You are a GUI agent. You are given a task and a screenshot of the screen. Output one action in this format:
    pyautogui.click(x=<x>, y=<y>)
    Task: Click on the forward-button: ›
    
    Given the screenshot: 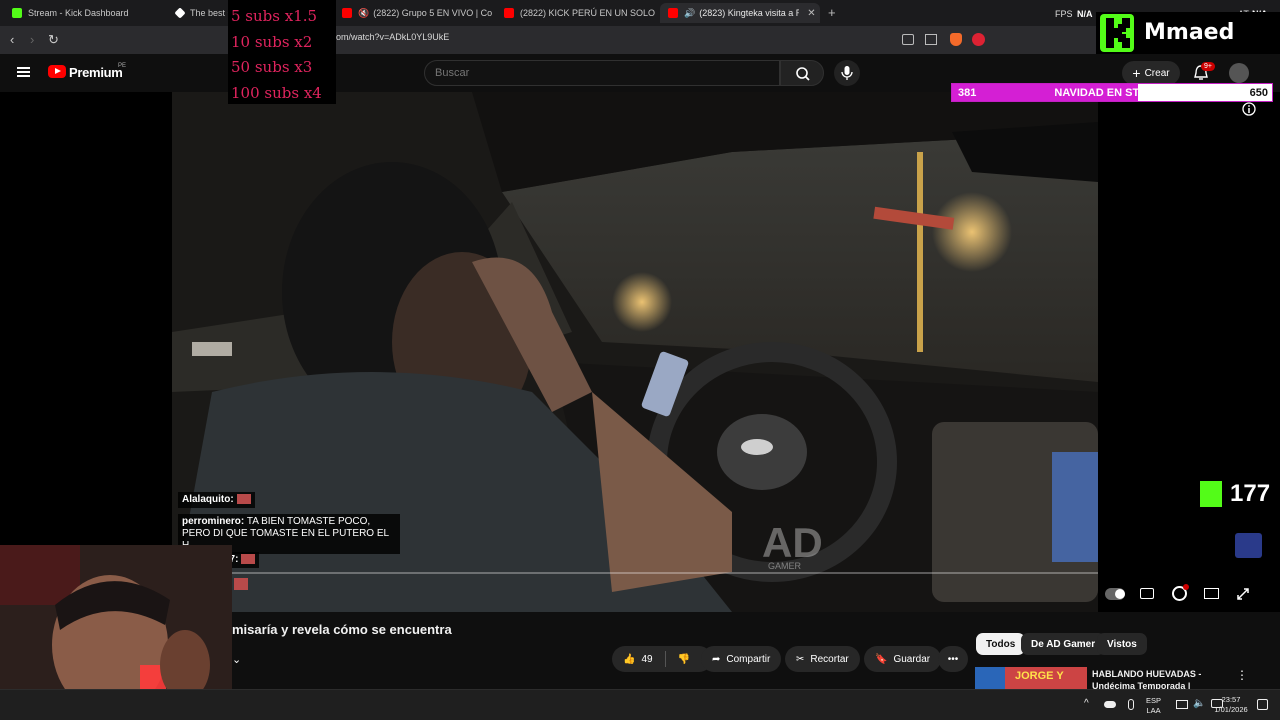 What is the action you would take?
    pyautogui.click(x=32, y=39)
    